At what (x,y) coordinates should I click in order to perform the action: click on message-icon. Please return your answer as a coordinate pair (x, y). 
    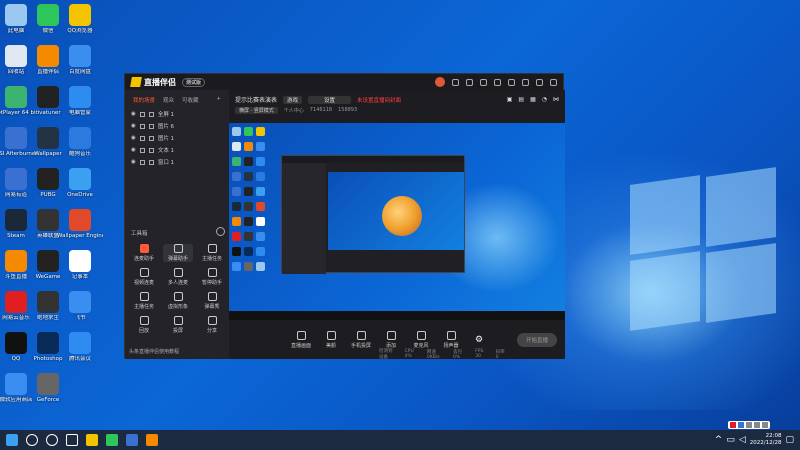
    Looking at the image, I should click on (483, 82).